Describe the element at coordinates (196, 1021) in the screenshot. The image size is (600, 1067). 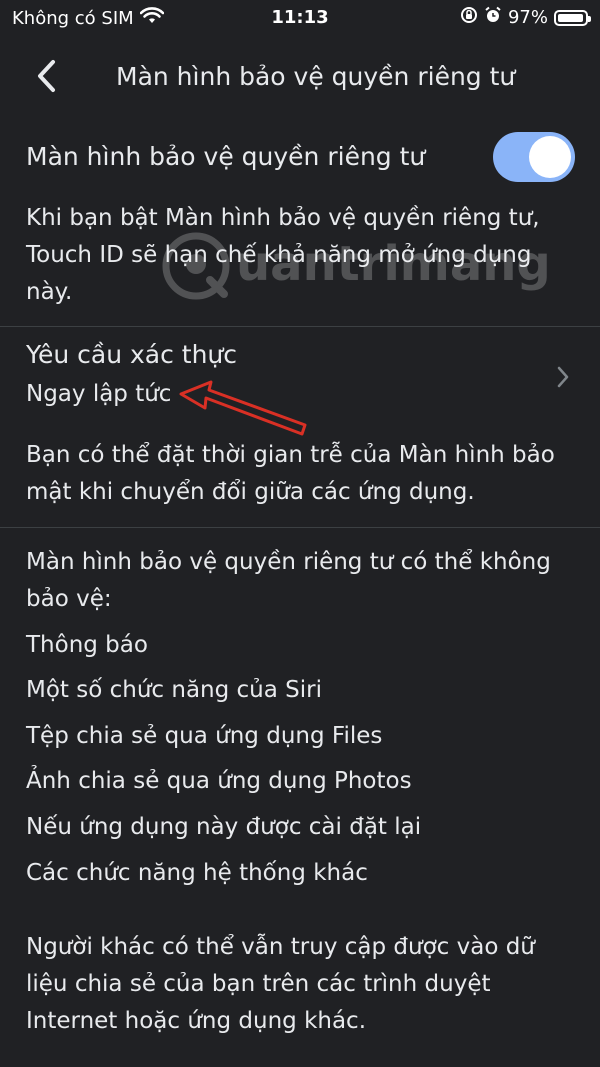
I see `description-line: Internet hoặc ứng dụng khác.` at that location.